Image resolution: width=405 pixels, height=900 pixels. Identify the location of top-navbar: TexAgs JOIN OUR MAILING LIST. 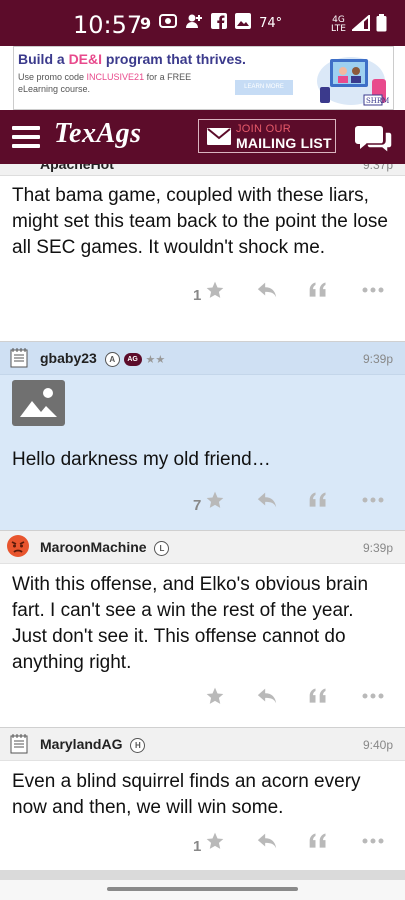
(202, 137).